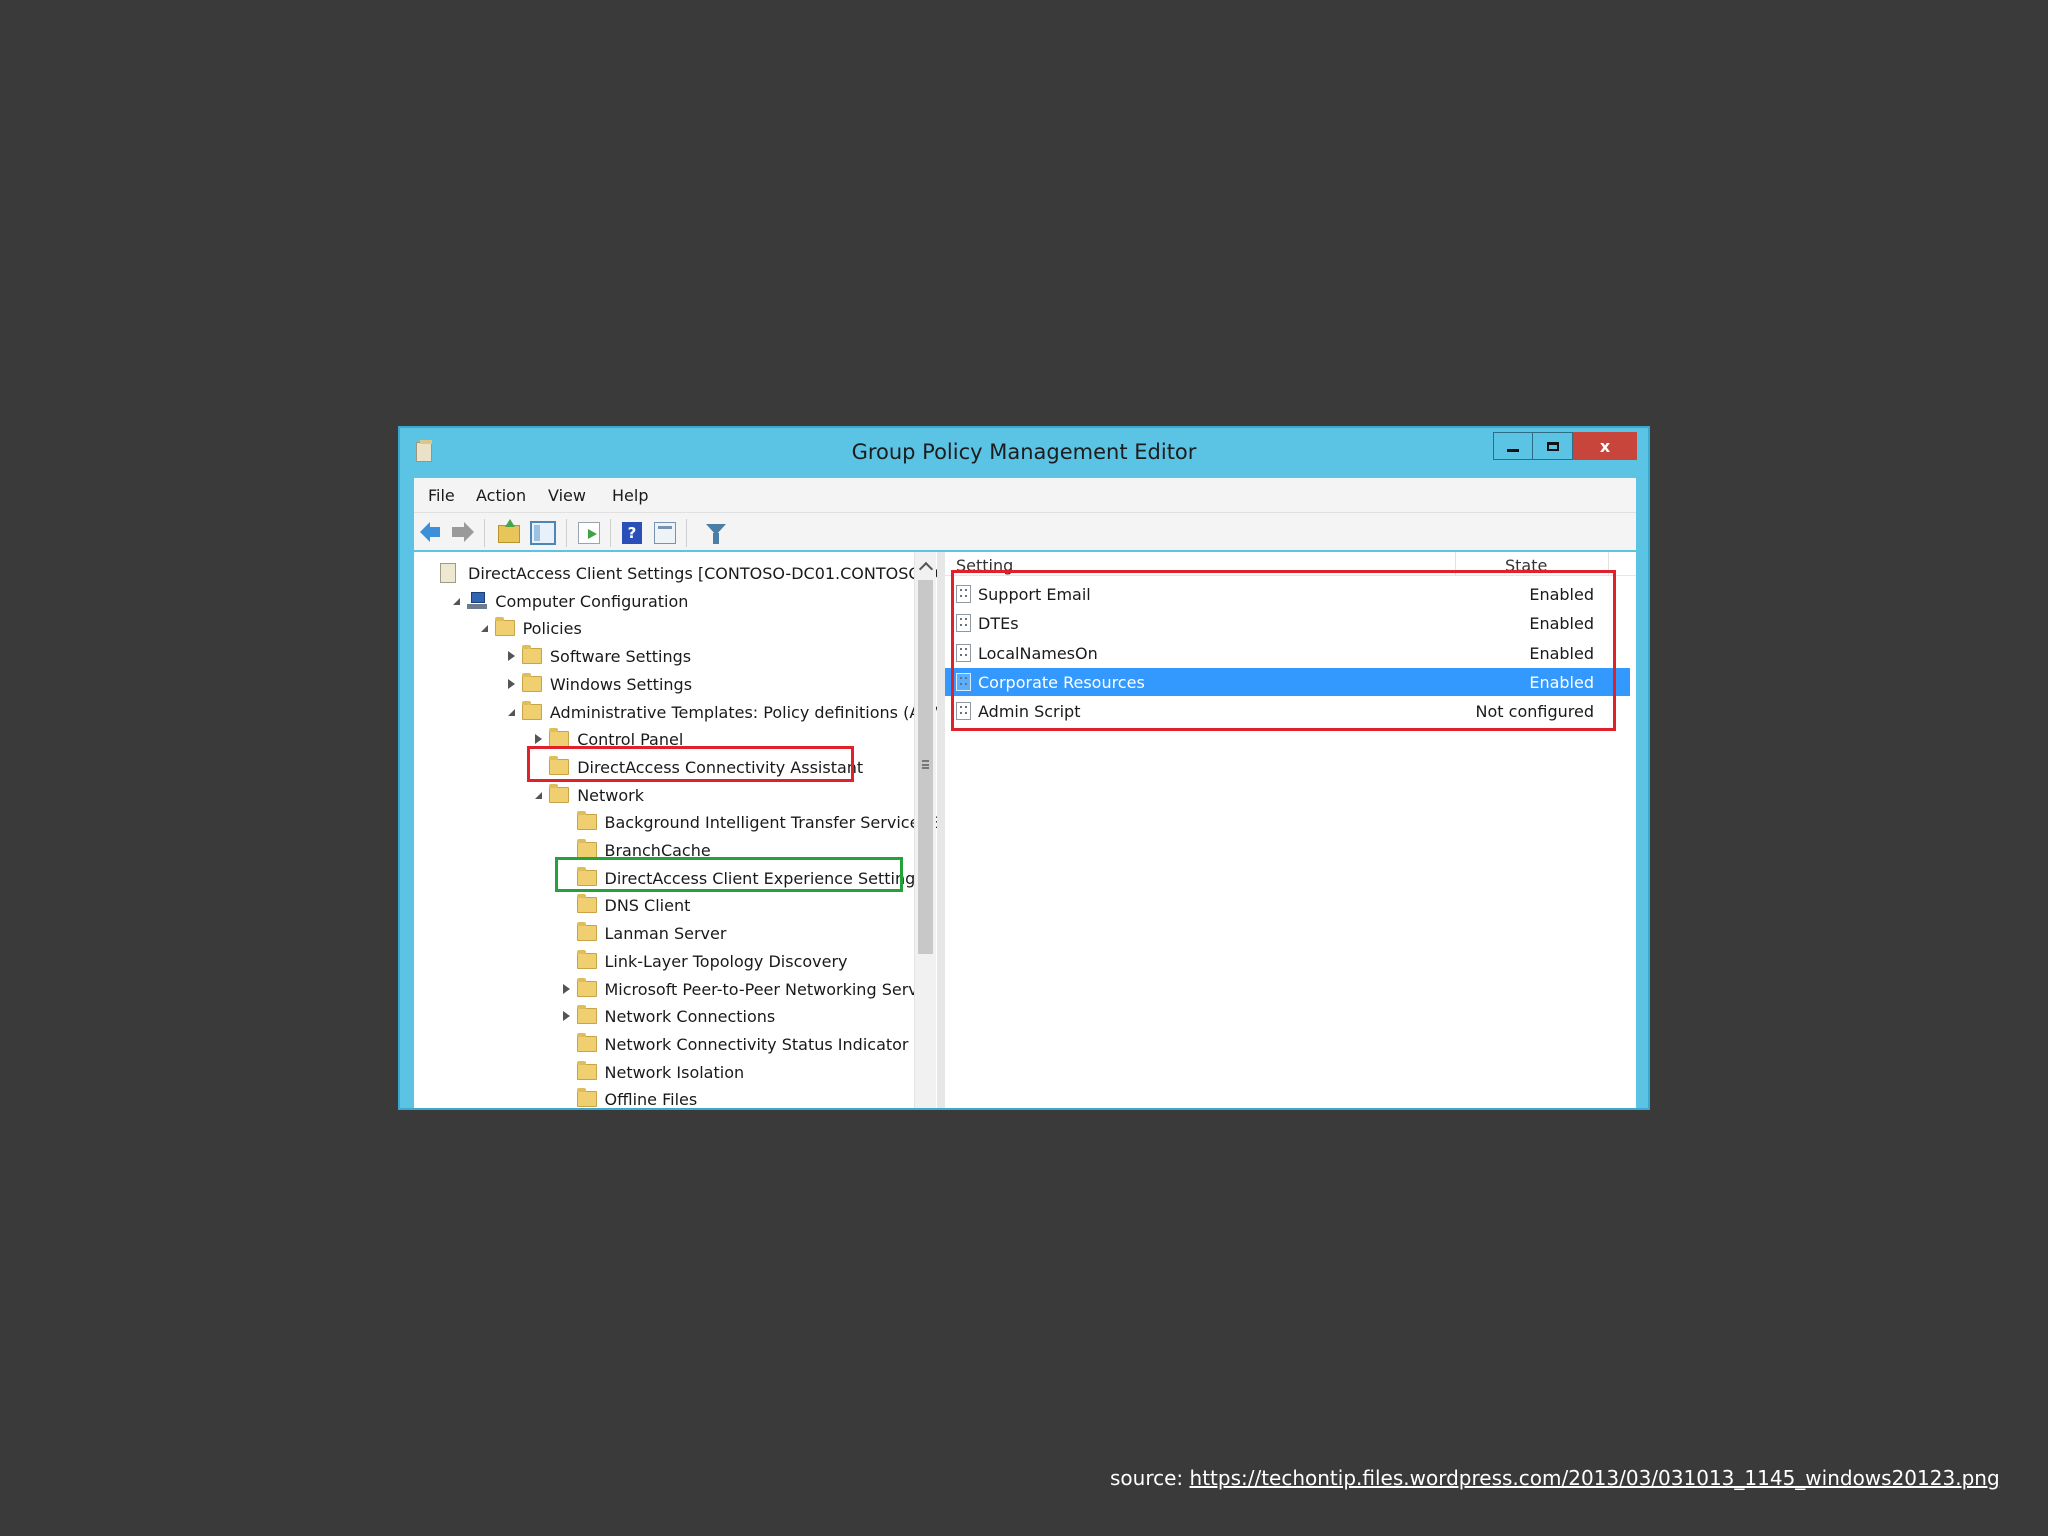 The width and height of the screenshot is (2048, 1536). I want to click on tree-item: Computer Configuration, so click(664, 602).